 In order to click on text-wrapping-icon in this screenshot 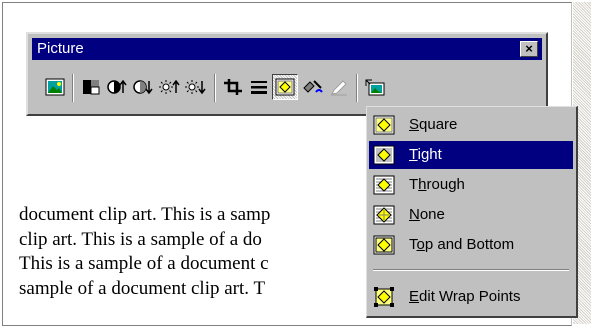, I will do `click(285, 87)`.